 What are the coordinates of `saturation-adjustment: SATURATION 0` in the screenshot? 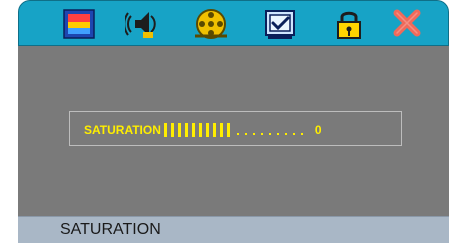 It's located at (235, 128).